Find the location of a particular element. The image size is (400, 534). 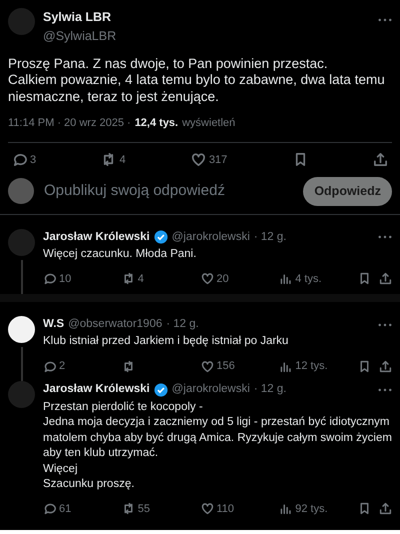

repost-count: 55 is located at coordinates (144, 509).